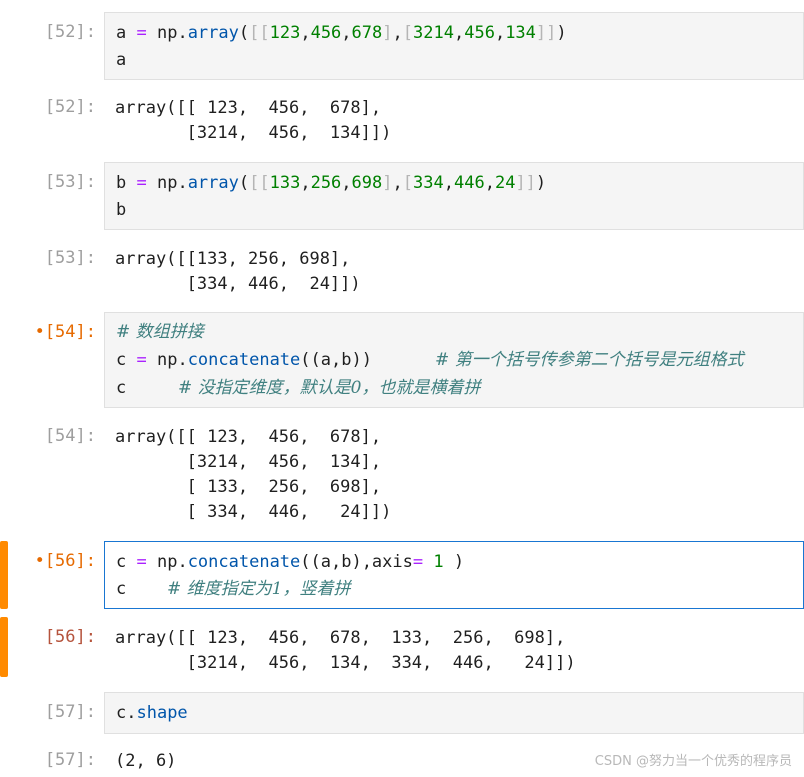 The height and width of the screenshot is (777, 804). What do you see at coordinates (253, 512) in the screenshot?
I see `output-line: [ 334, 446, 24]])` at bounding box center [253, 512].